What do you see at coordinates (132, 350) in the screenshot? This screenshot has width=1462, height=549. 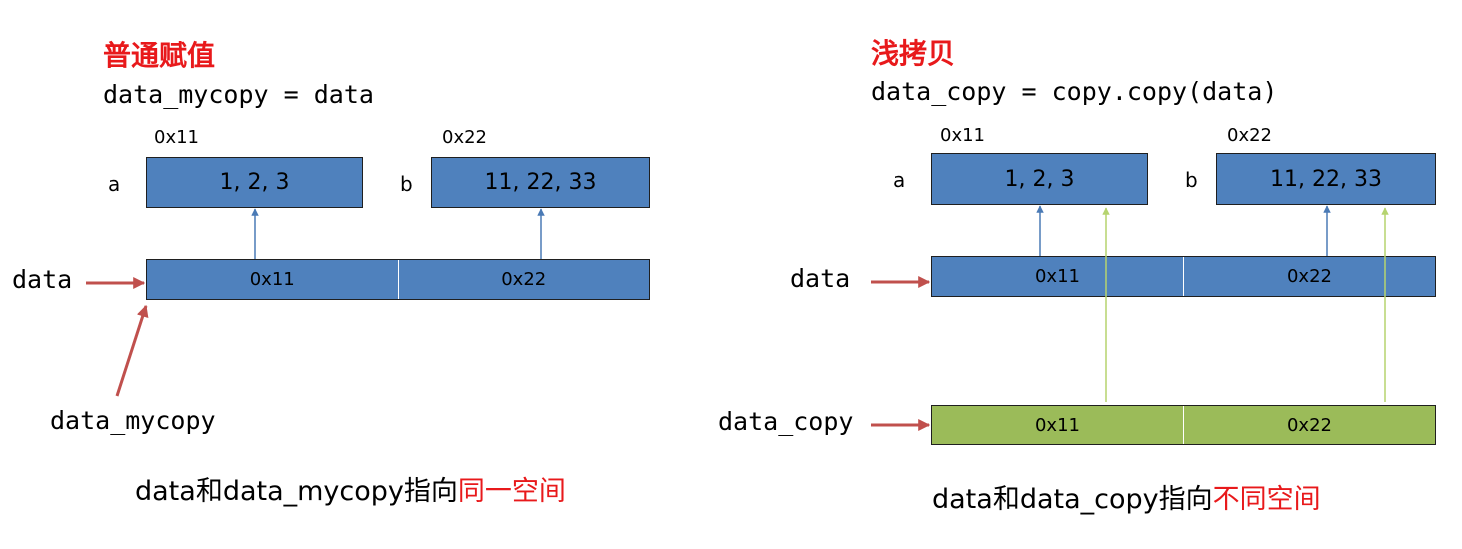 I see `left-copy-arrow` at bounding box center [132, 350].